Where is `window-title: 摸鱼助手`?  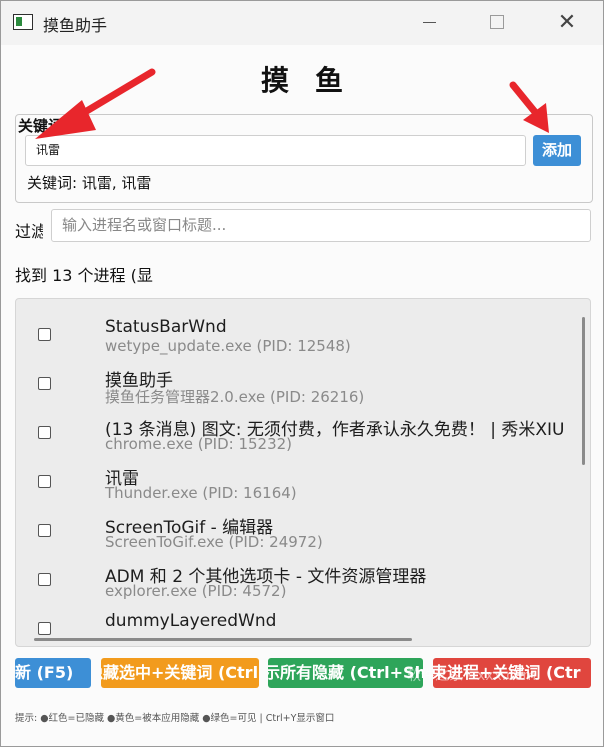 window-title: 摸鱼助手 is located at coordinates (75, 25).